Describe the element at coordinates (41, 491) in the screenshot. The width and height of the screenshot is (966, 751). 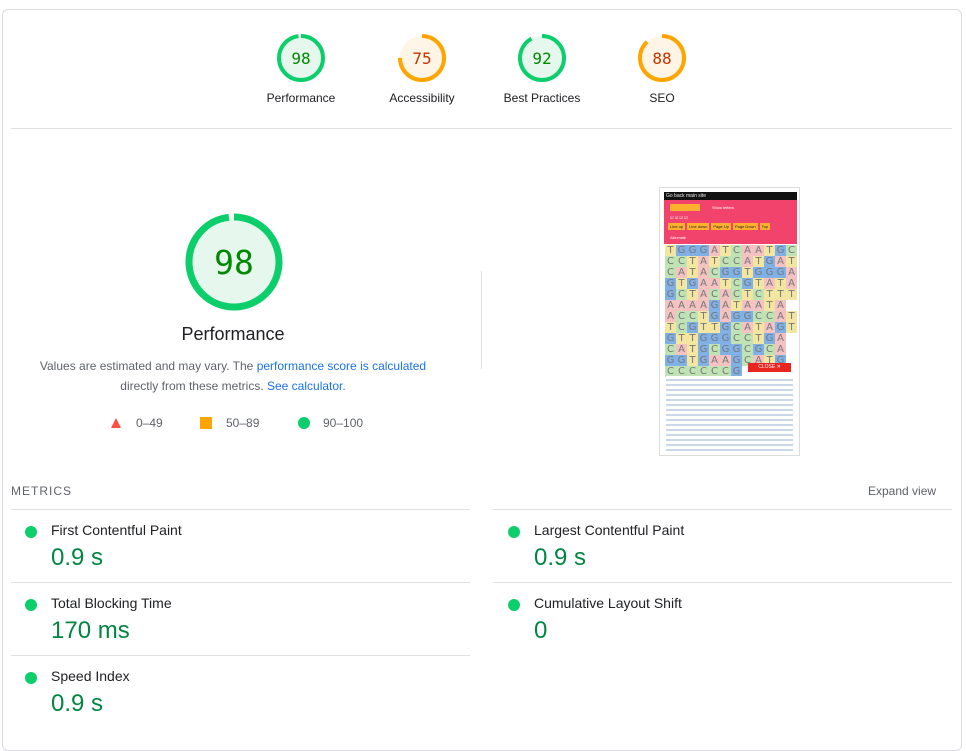
I see `metrics-header: METRICS` at that location.